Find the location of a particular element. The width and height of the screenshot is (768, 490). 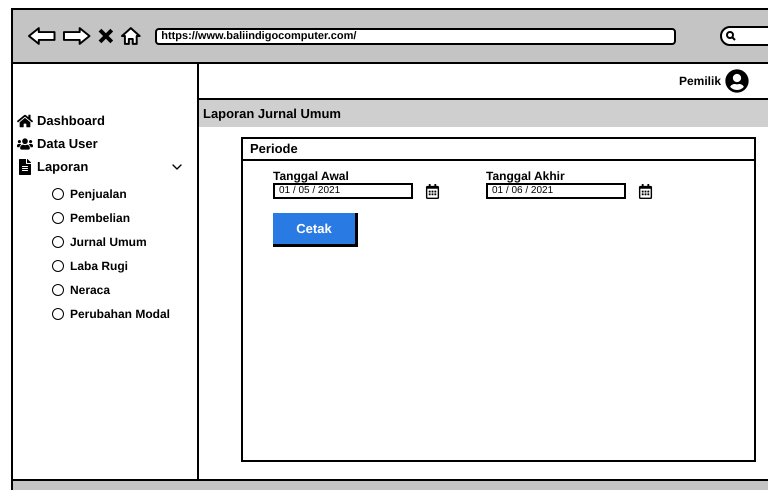

search-icon is located at coordinates (731, 36).